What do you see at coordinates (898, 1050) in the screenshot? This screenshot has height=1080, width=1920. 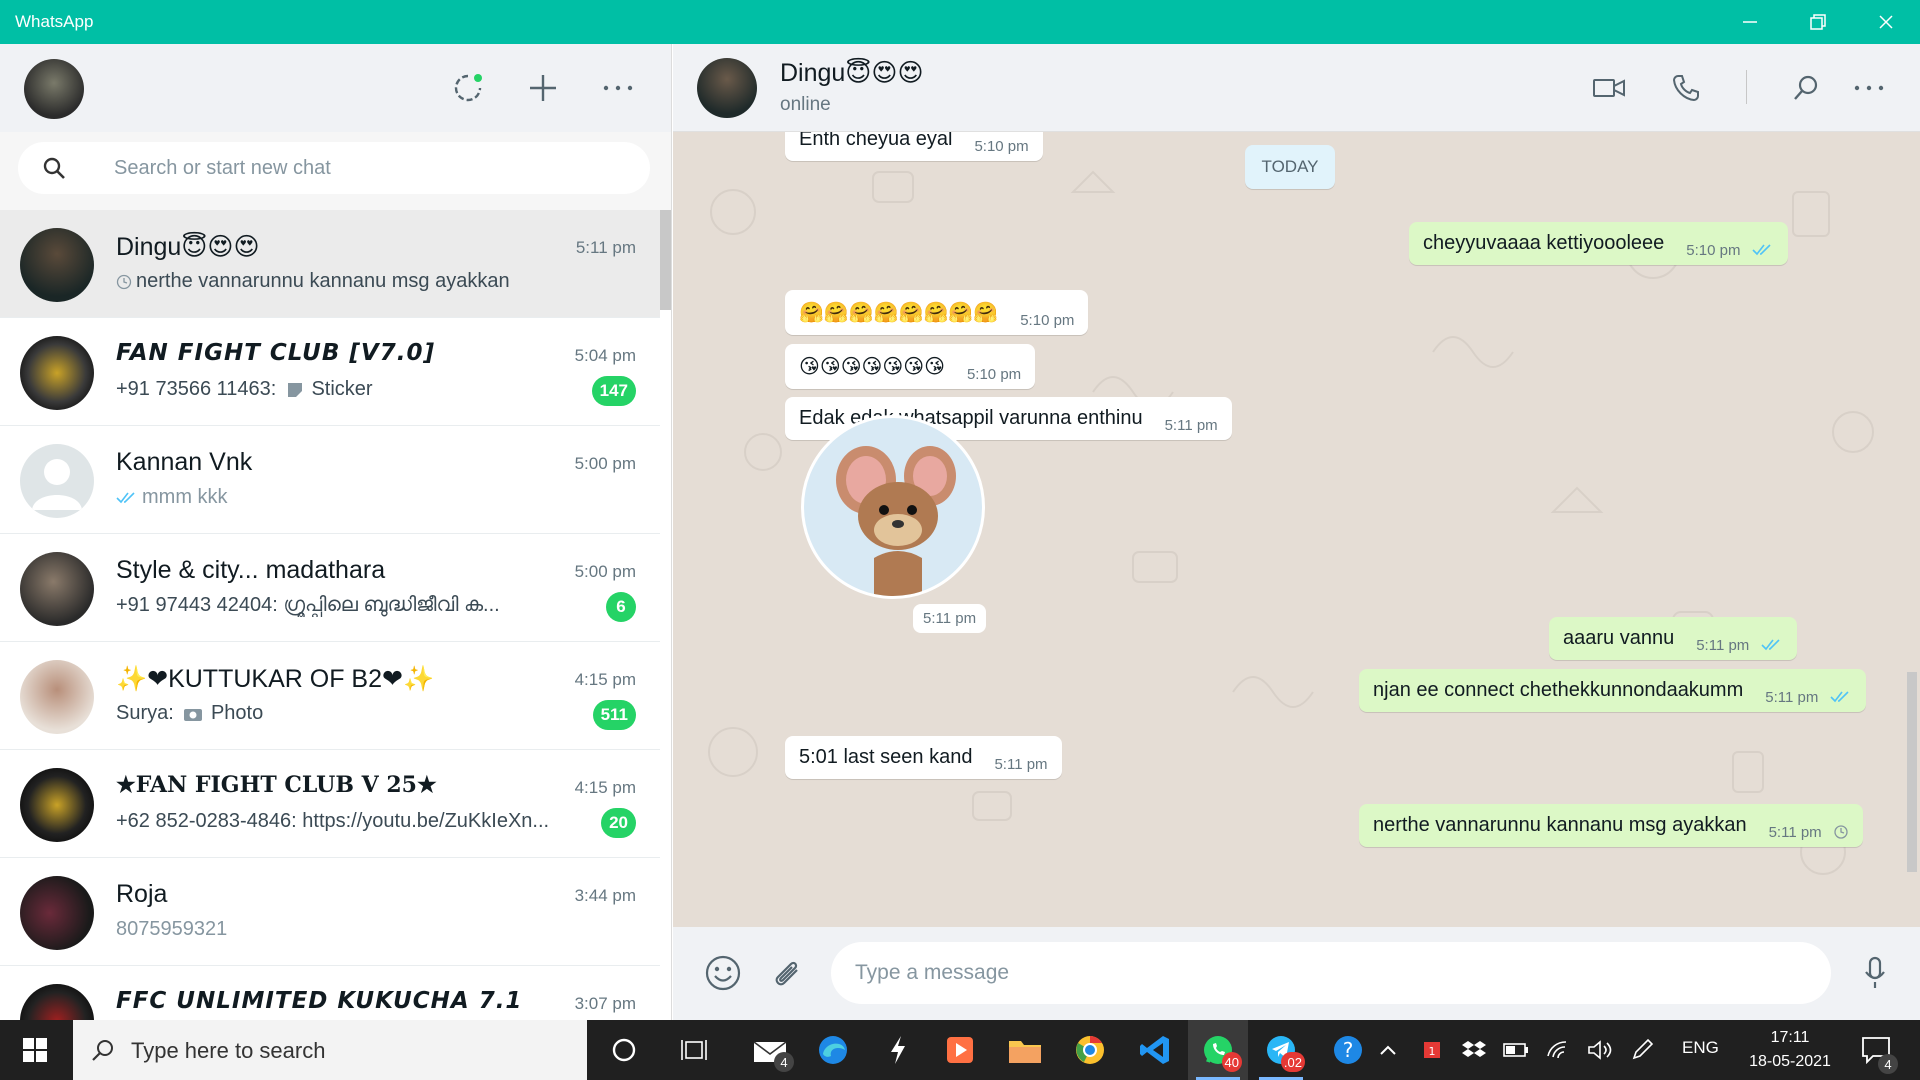 I see `taskbar-app` at bounding box center [898, 1050].